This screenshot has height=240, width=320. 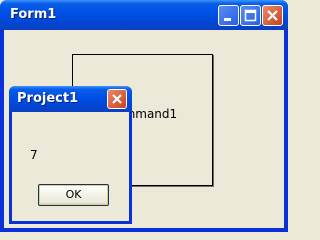 I want to click on minimize-button, so click(x=228, y=15).